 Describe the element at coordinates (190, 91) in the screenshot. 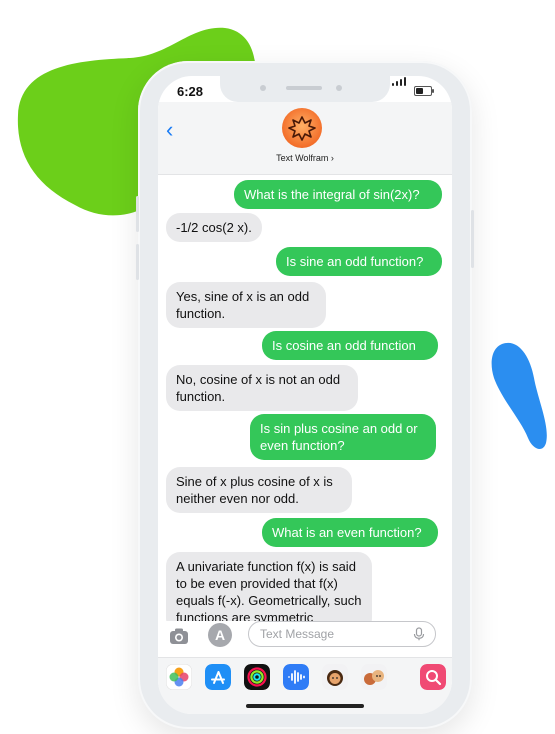

I see `status-time: 6:28` at that location.